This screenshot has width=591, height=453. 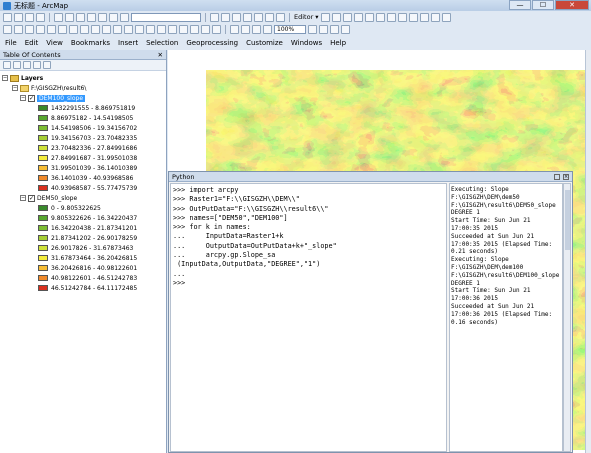 What do you see at coordinates (7, 29) in the screenshot?
I see `zoom-in-icon` at bounding box center [7, 29].